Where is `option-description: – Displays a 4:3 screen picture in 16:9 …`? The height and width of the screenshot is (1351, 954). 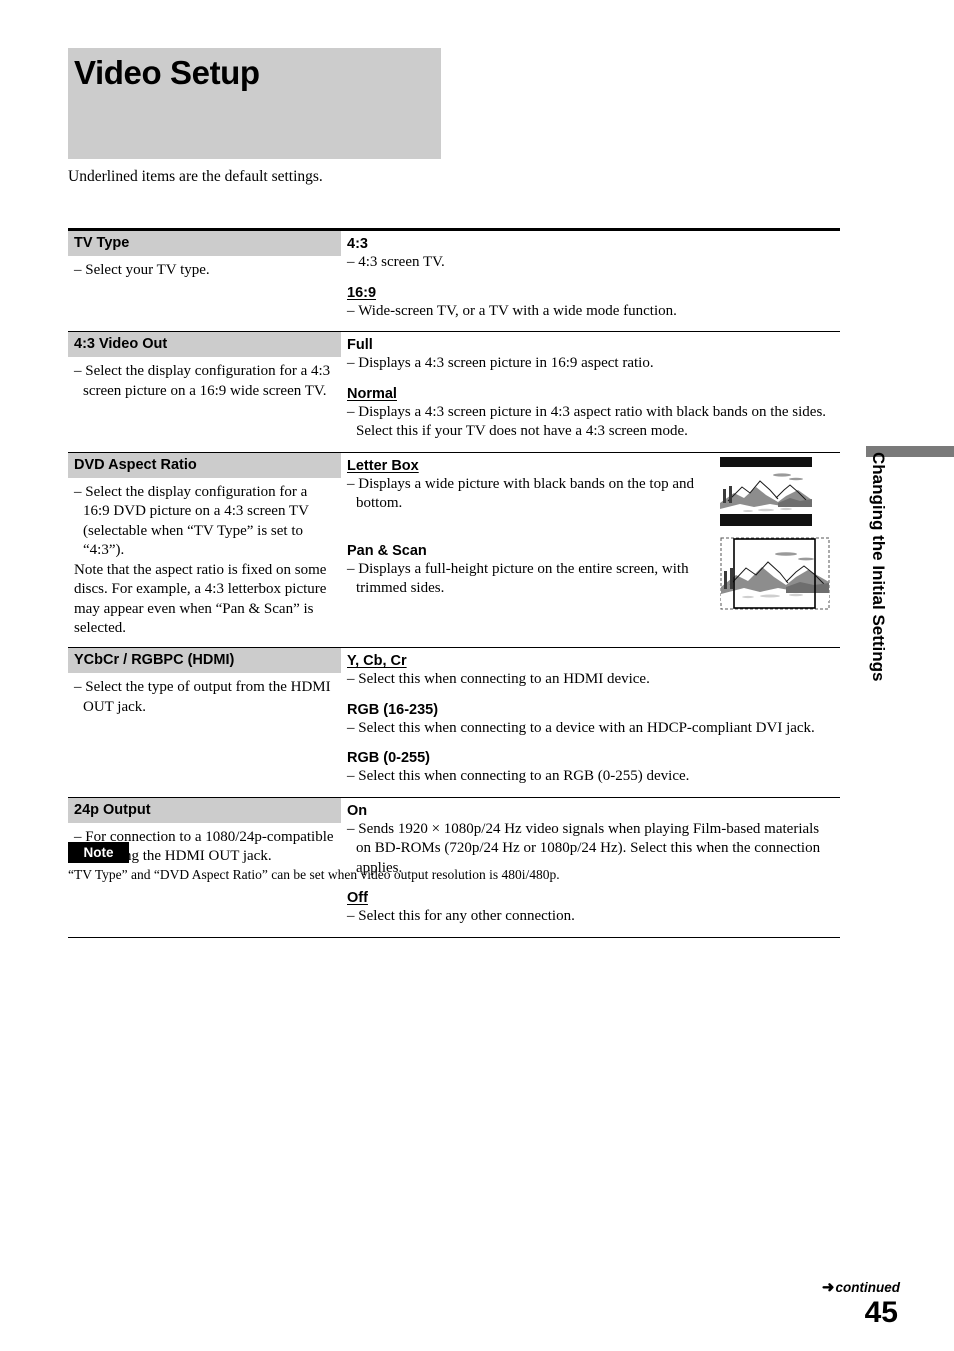
option-description: – Displays a 4:3 screen picture in 16:9 … is located at coordinates (500, 363).